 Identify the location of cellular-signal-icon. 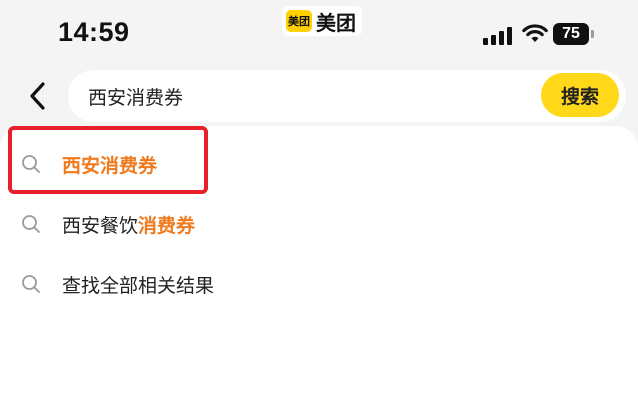
(497, 36).